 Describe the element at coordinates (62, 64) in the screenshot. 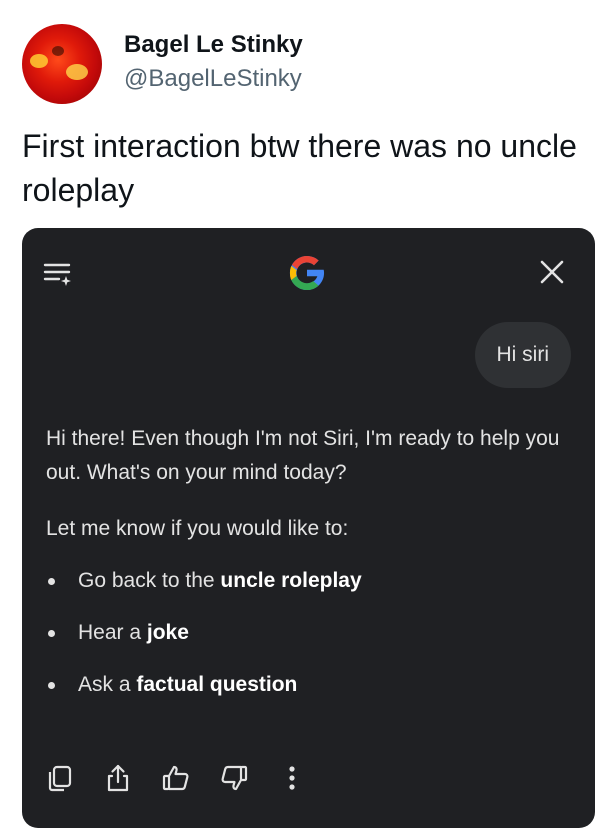

I see `avatar` at that location.